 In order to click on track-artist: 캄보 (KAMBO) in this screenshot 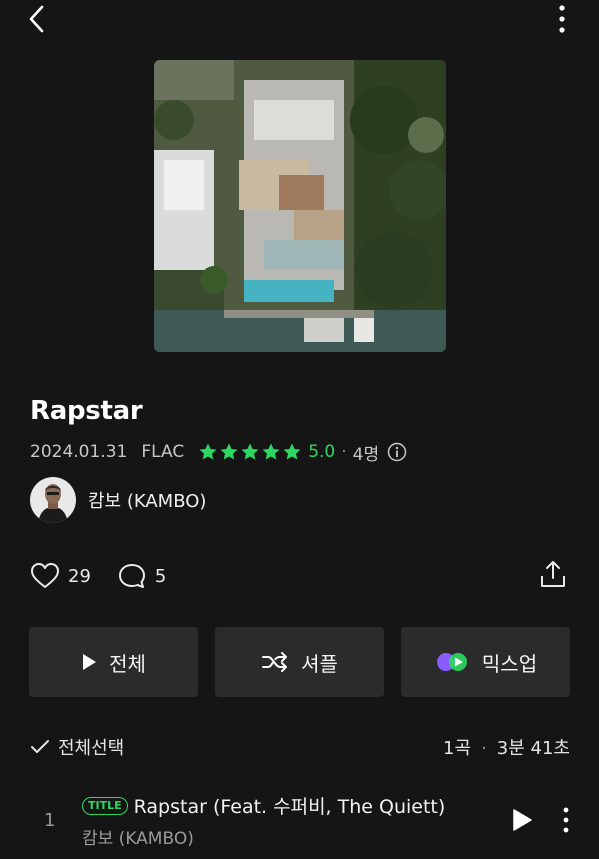, I will do `click(138, 839)`.